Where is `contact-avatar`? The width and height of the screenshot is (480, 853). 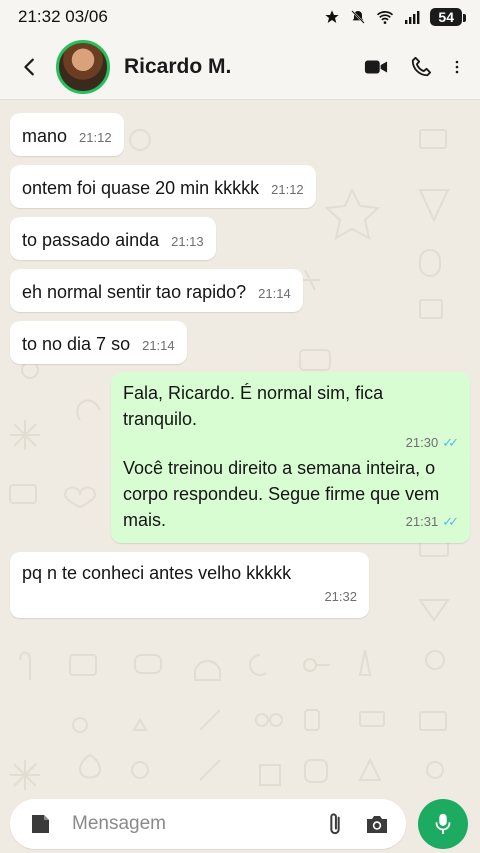 contact-avatar is located at coordinates (83, 66).